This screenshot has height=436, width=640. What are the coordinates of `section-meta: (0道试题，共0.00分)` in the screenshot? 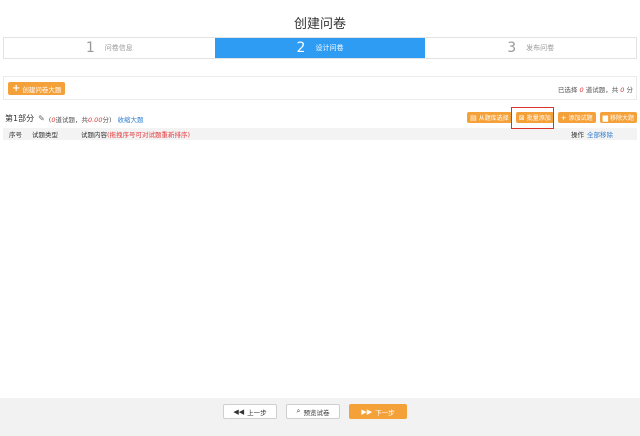 It's located at (80, 119).